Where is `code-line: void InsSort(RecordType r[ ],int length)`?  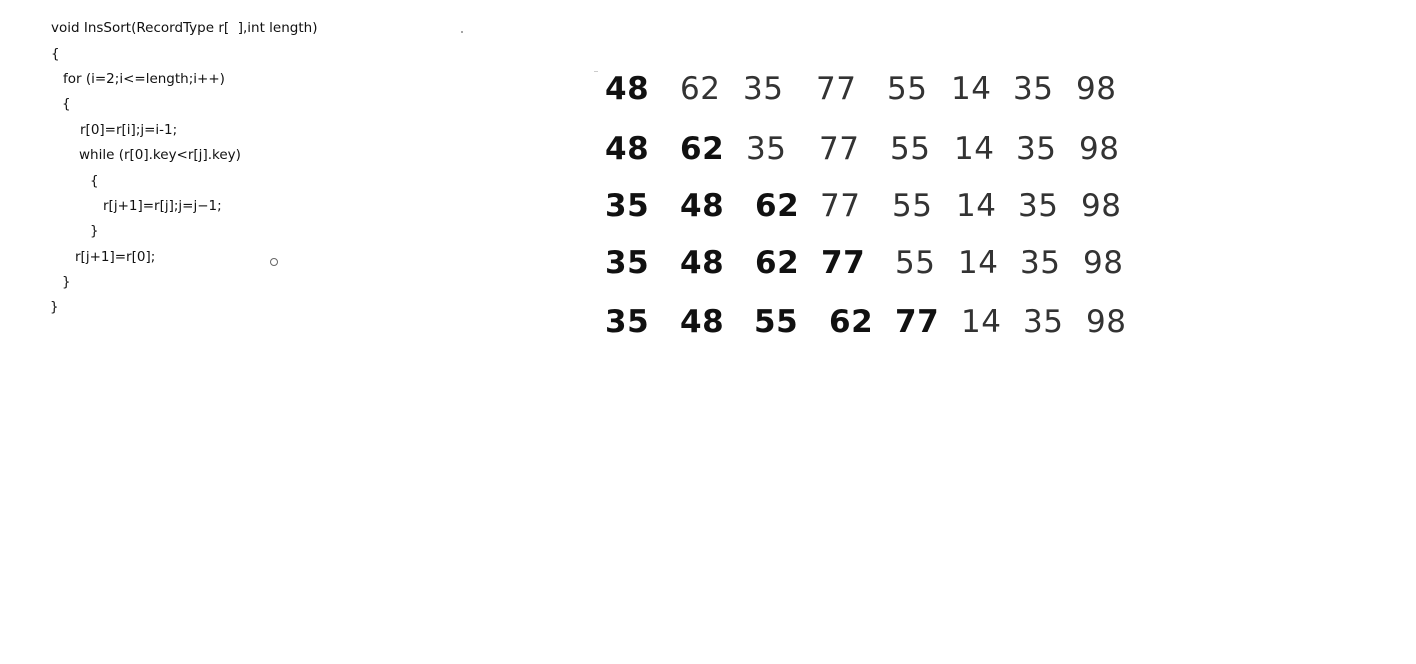
code-line: void InsSort(RecordType r[ ],int length) is located at coordinates (184, 28).